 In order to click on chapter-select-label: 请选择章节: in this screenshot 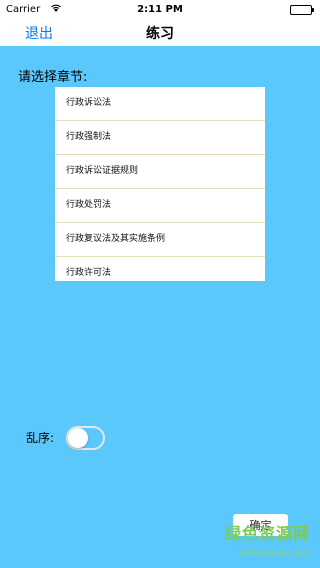, I will do `click(53, 77)`.